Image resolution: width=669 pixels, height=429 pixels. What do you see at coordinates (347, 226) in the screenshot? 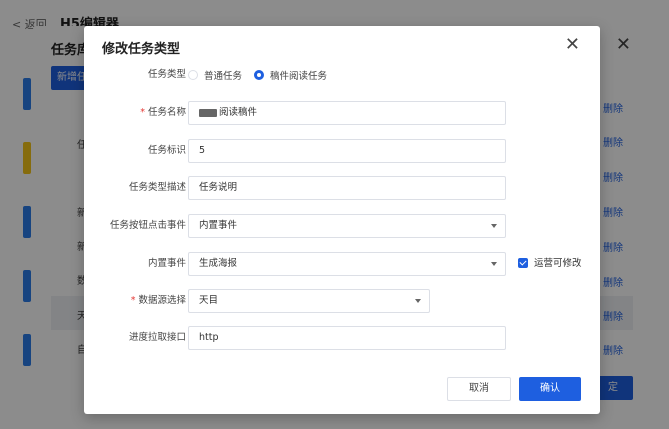
I see `click-event-select: 内置事件` at bounding box center [347, 226].